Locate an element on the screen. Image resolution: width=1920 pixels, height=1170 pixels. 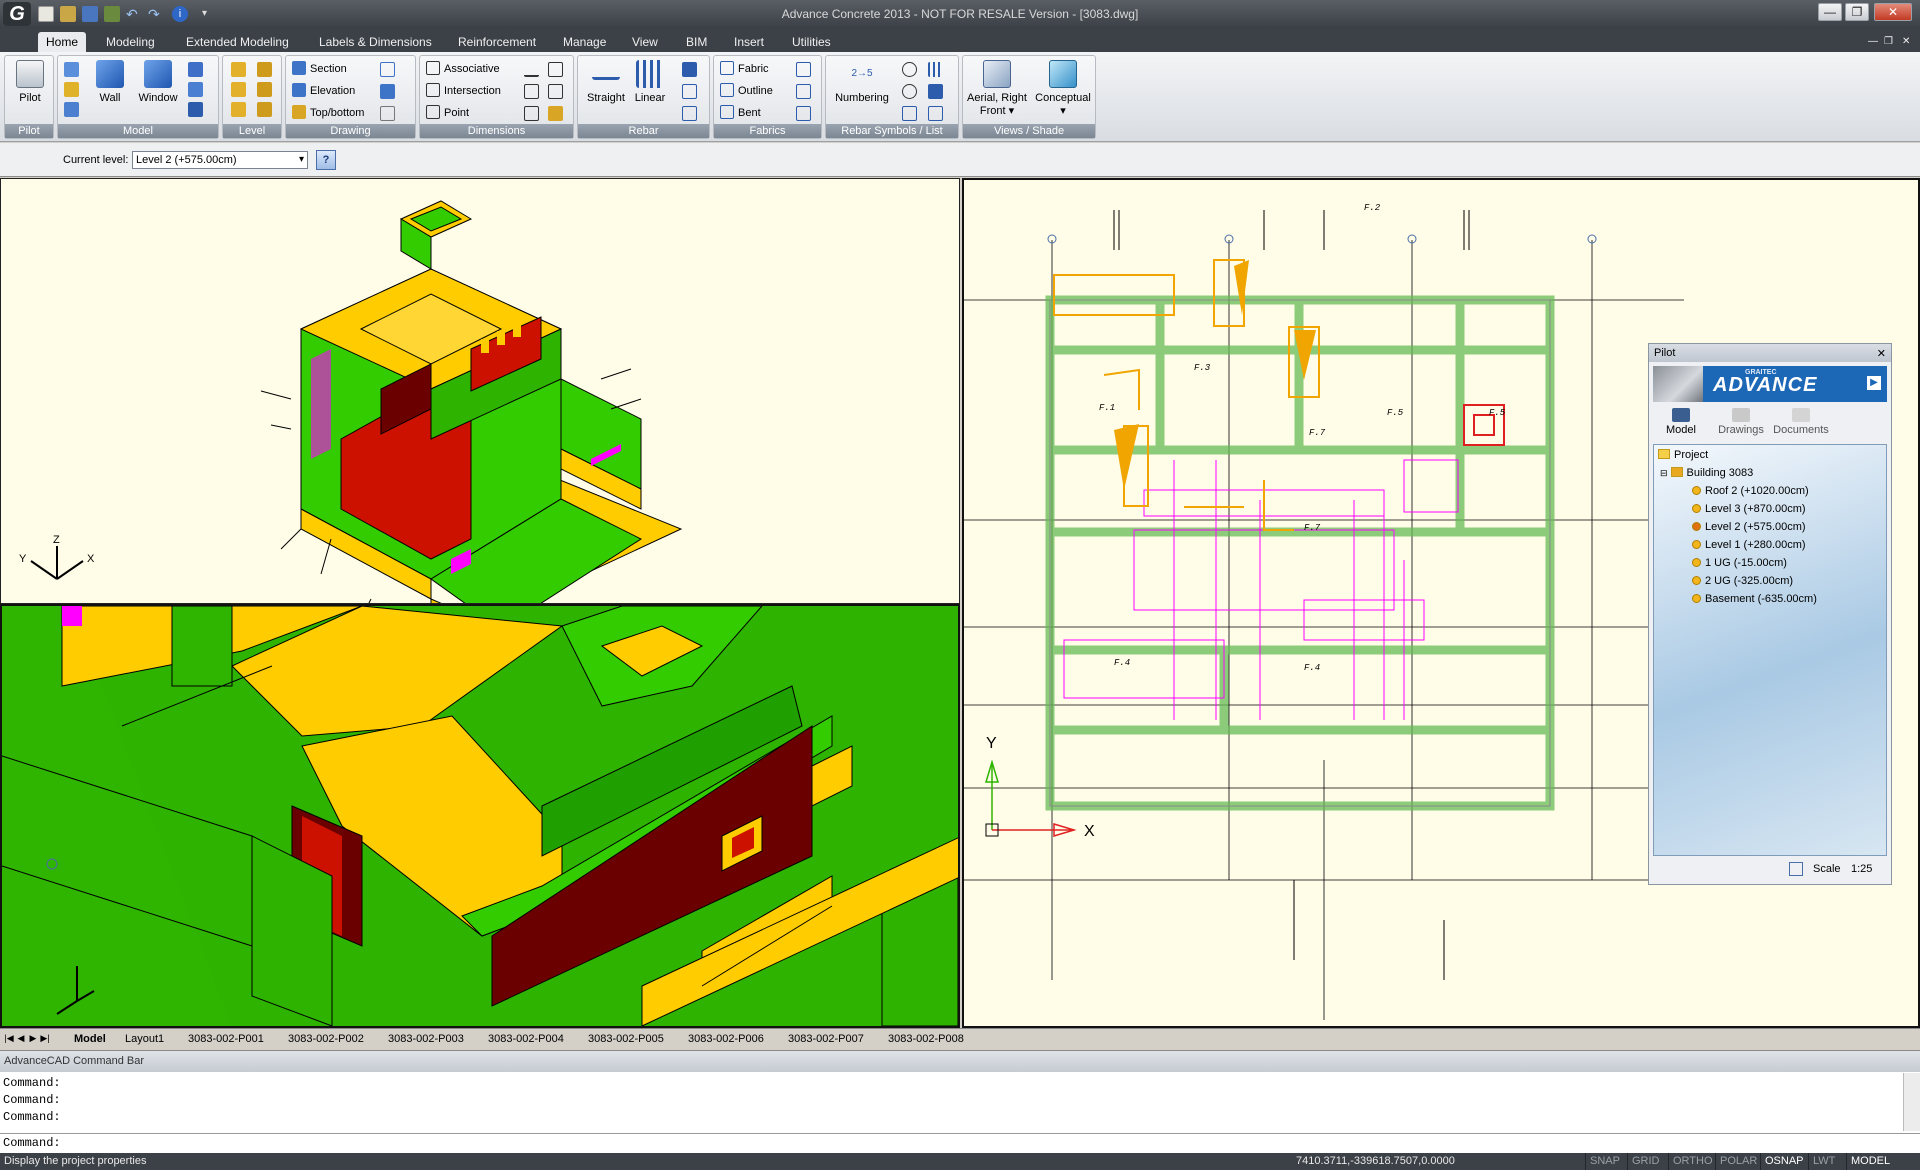
detail-icon is located at coordinates (387, 69).